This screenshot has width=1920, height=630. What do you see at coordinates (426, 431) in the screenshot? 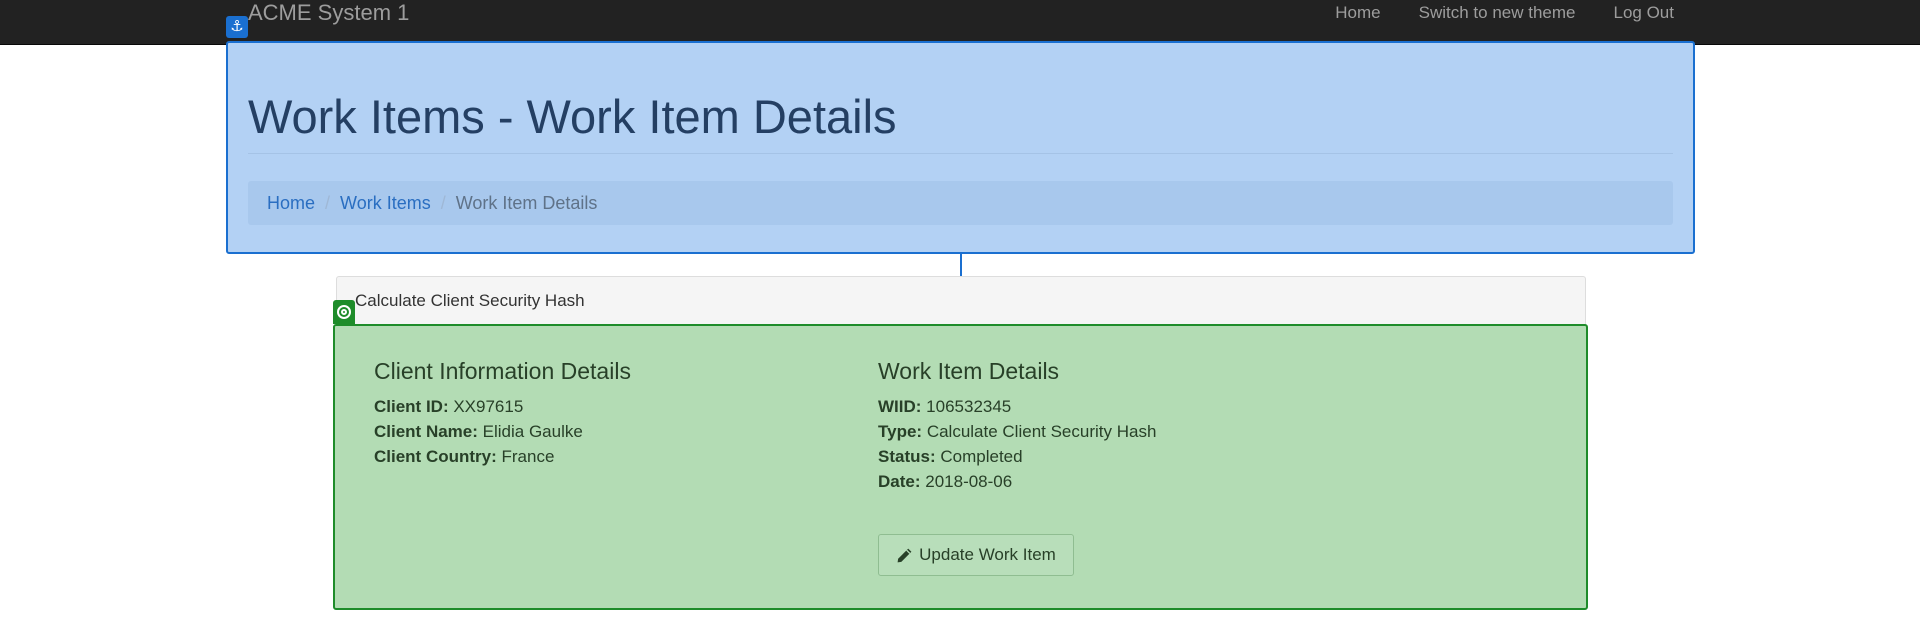
I see `client-name-label: Client Name:` at bounding box center [426, 431].